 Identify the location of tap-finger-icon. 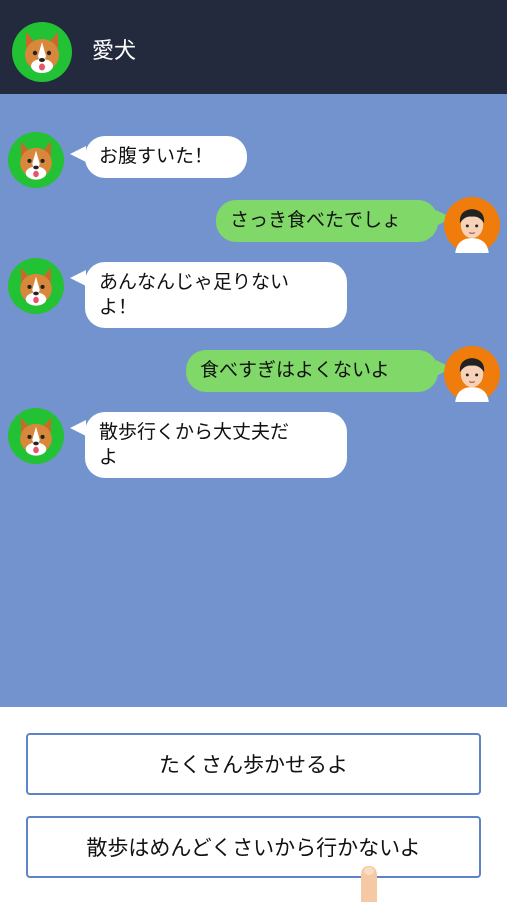
(369, 884).